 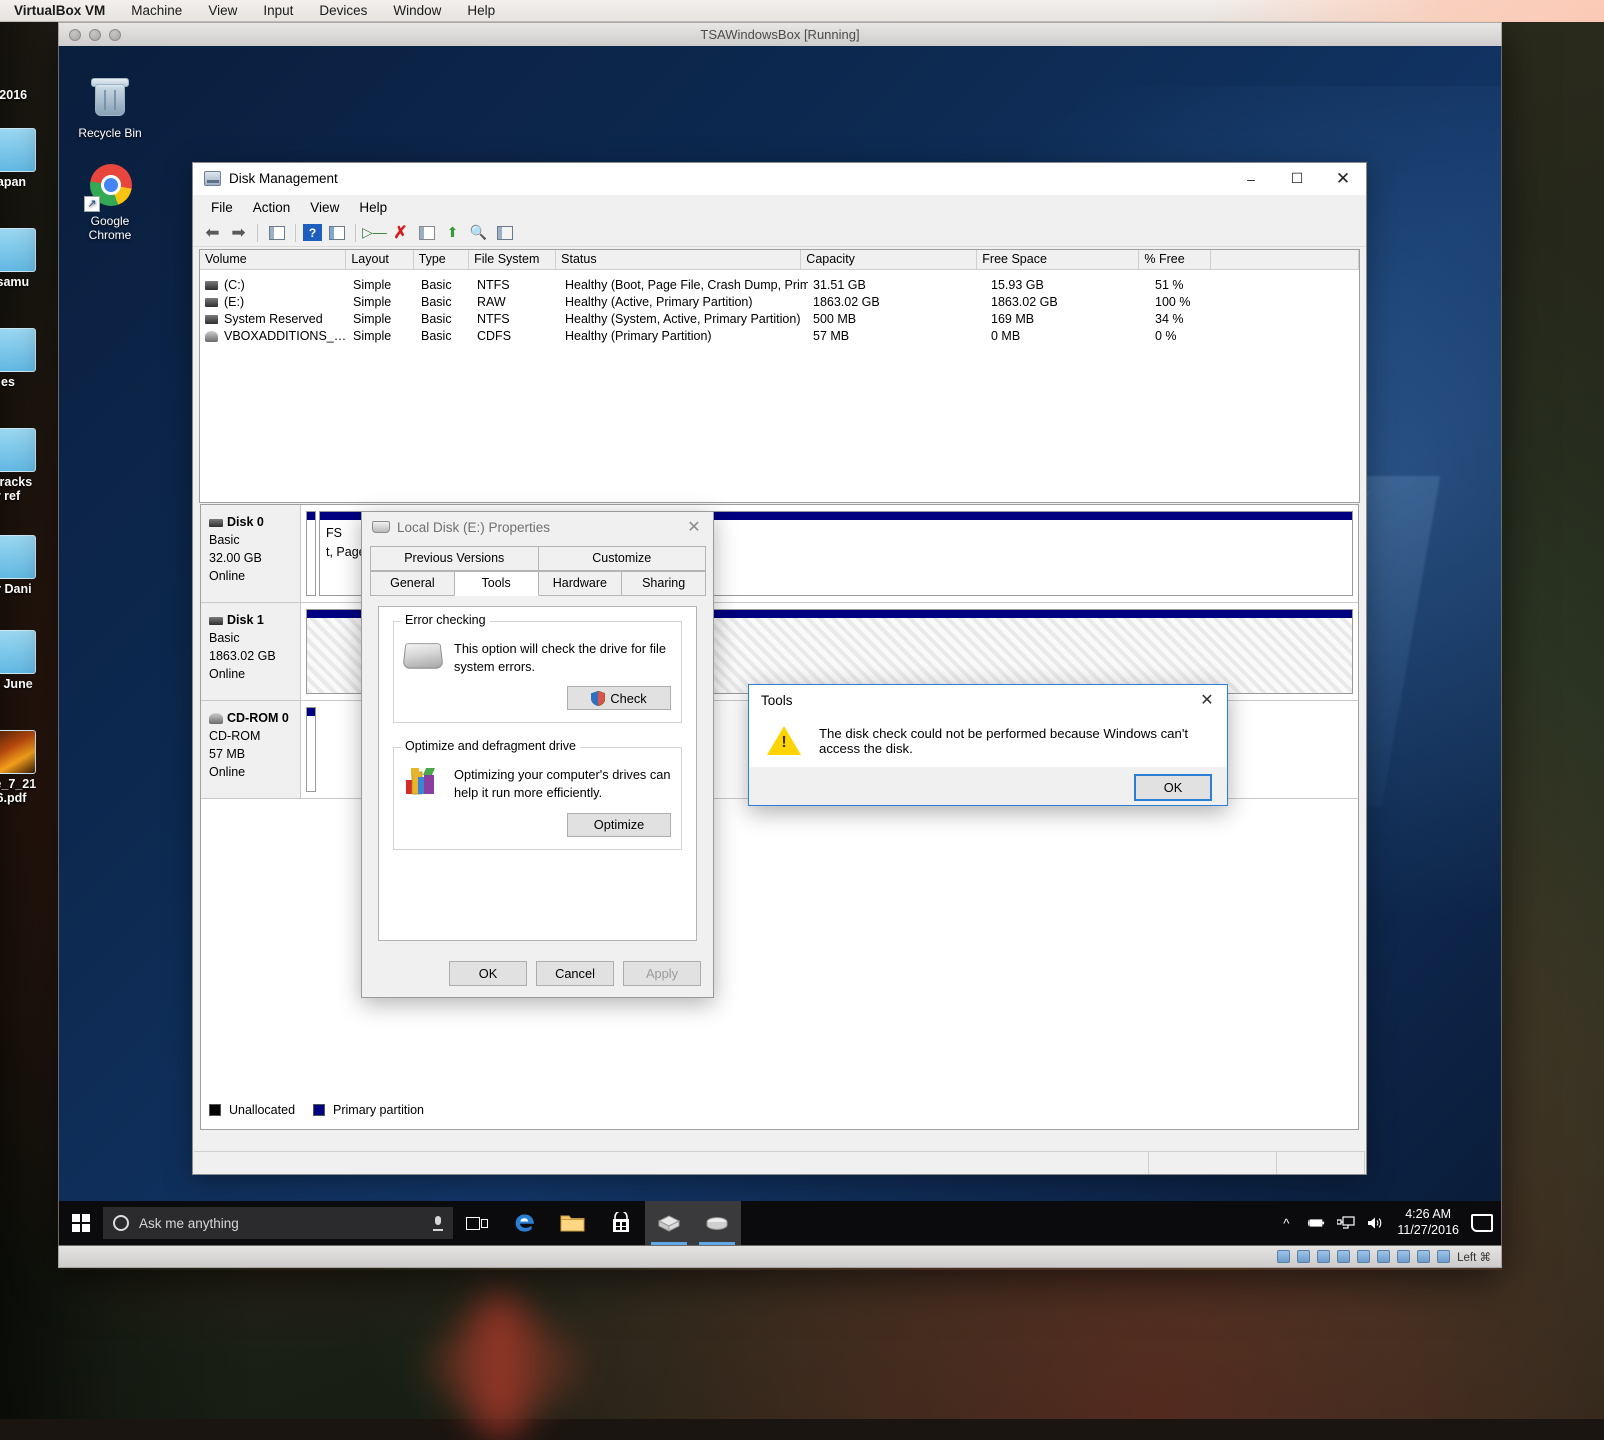 What do you see at coordinates (272, 207) in the screenshot?
I see `menu-action: Action` at bounding box center [272, 207].